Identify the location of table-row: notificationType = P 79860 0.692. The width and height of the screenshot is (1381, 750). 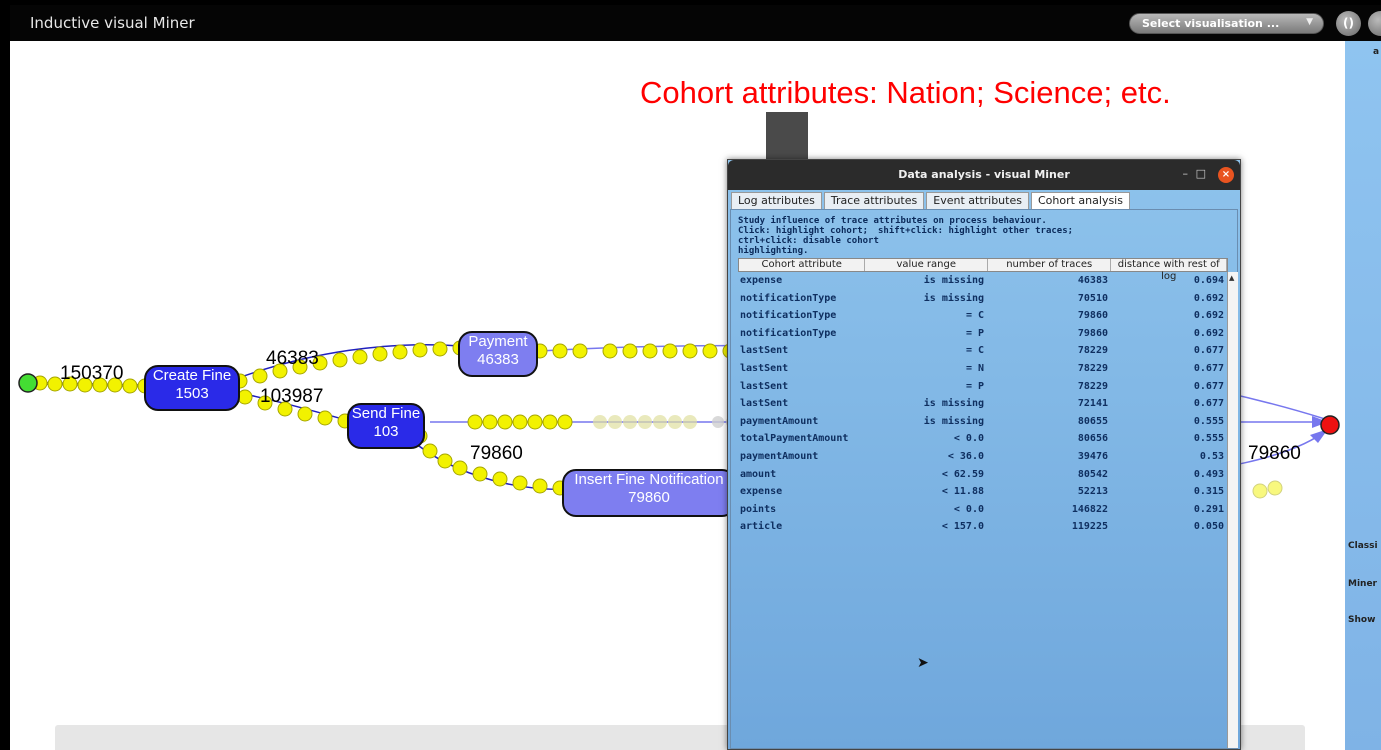
(983, 334).